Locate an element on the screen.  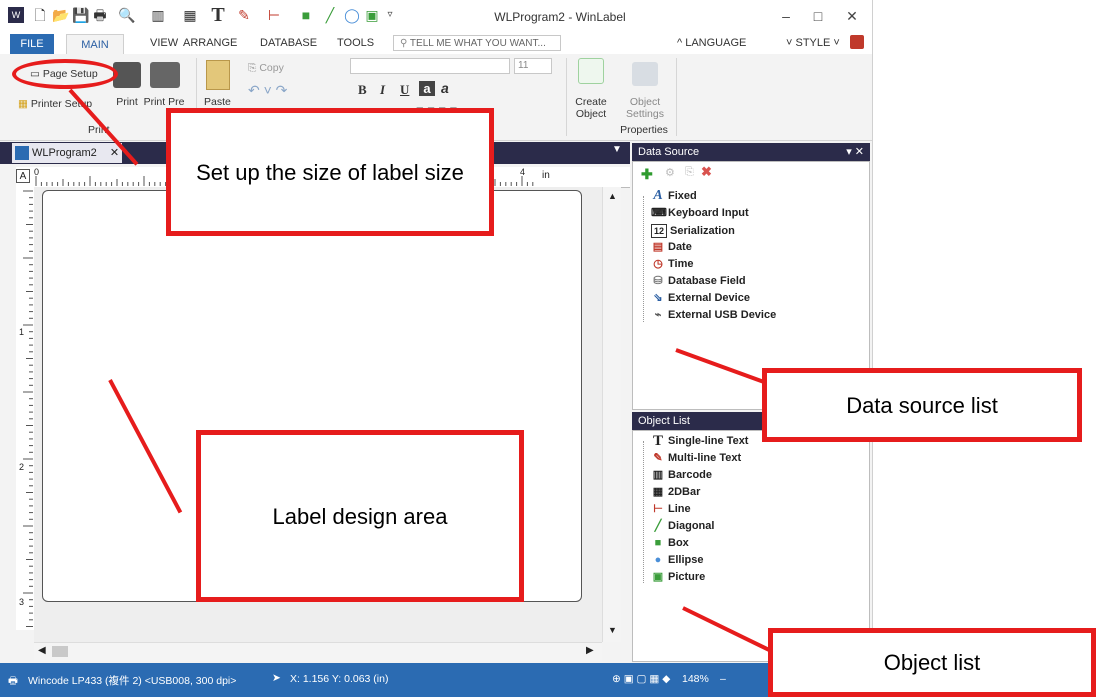
horizontal-scrollbar: ◀ ▶ is located at coordinates (318, 651).